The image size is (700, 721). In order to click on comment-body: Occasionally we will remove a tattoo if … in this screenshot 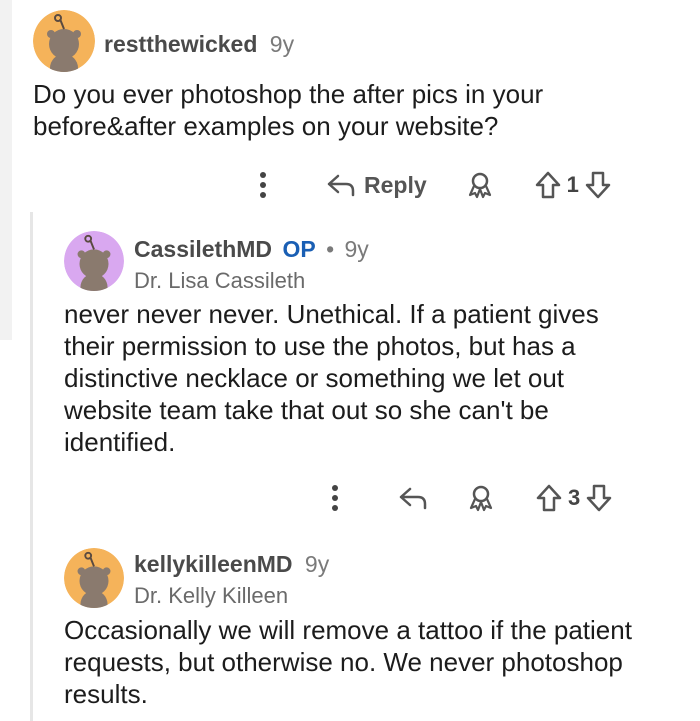, I will do `click(348, 662)`.